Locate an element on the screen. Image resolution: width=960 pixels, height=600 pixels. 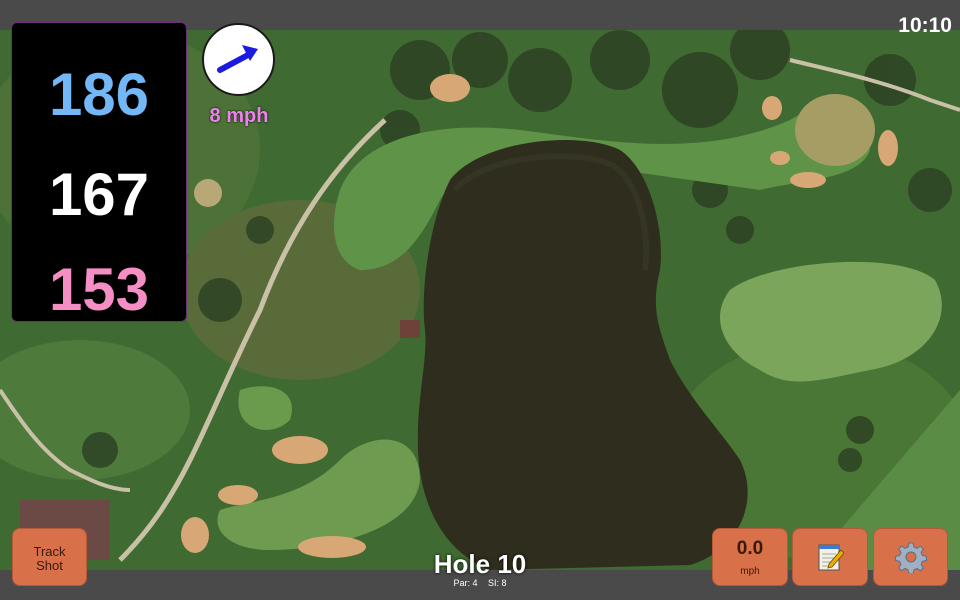
track-shot-label-line2: Shot is located at coordinates (49, 565).